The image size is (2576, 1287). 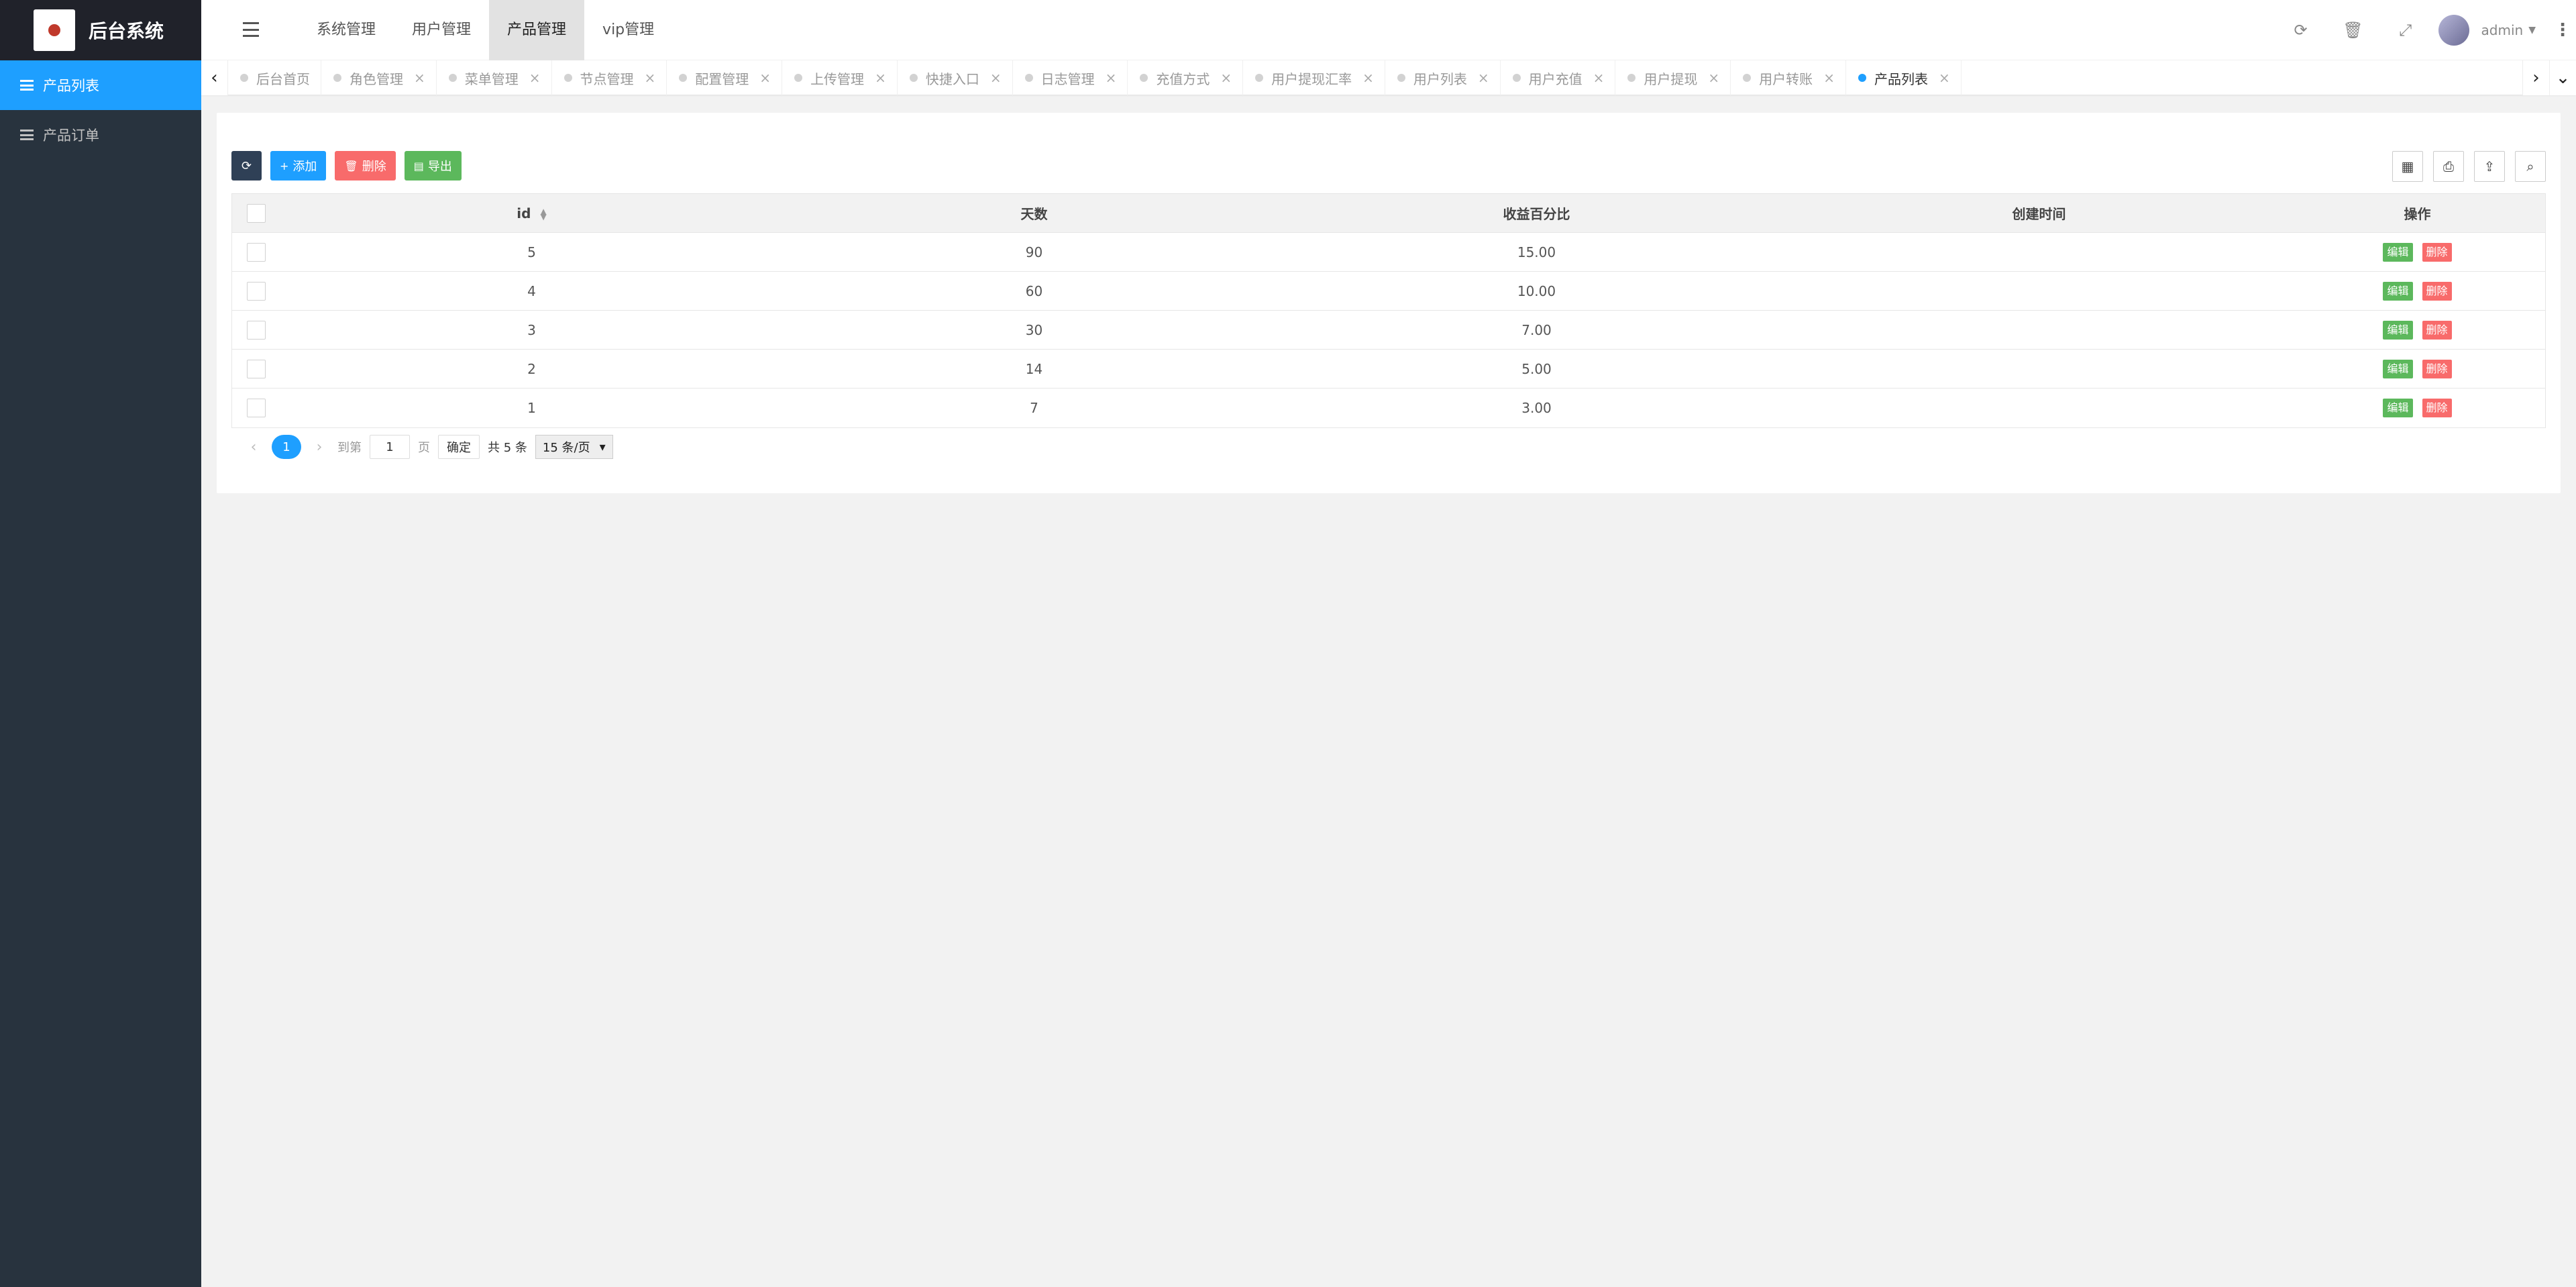 I want to click on columns-icon: ▦, so click(x=2407, y=166).